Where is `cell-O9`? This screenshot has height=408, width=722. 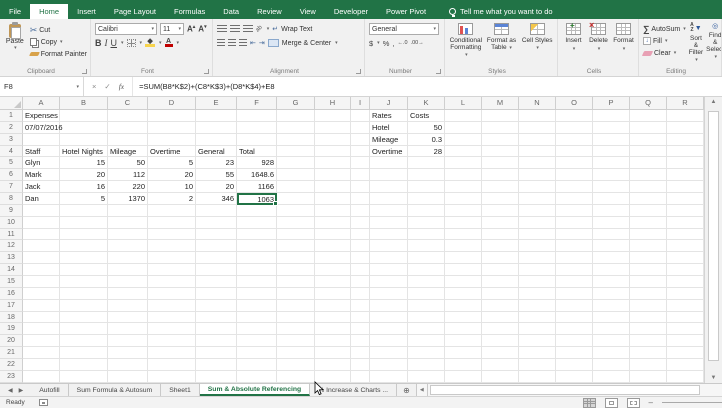
cell-O9 is located at coordinates (574, 210).